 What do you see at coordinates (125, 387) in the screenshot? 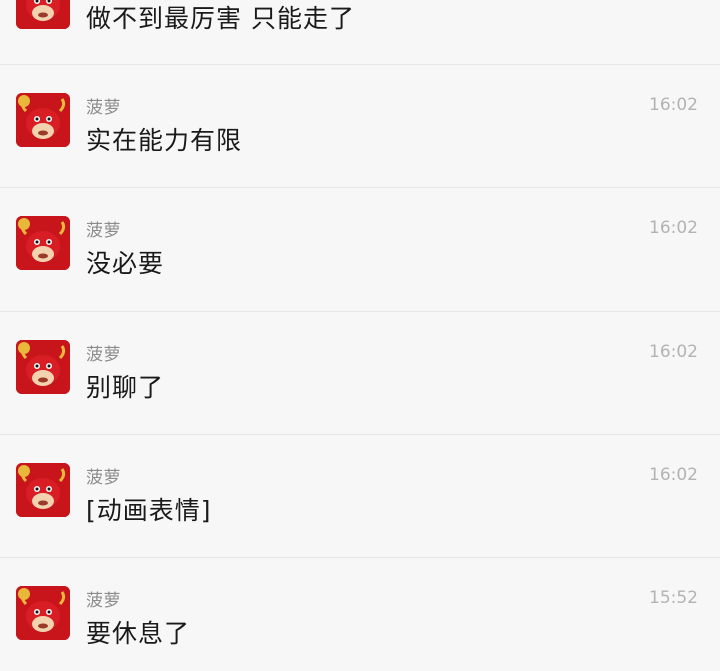
I see `message-text: 别聊了` at bounding box center [125, 387].